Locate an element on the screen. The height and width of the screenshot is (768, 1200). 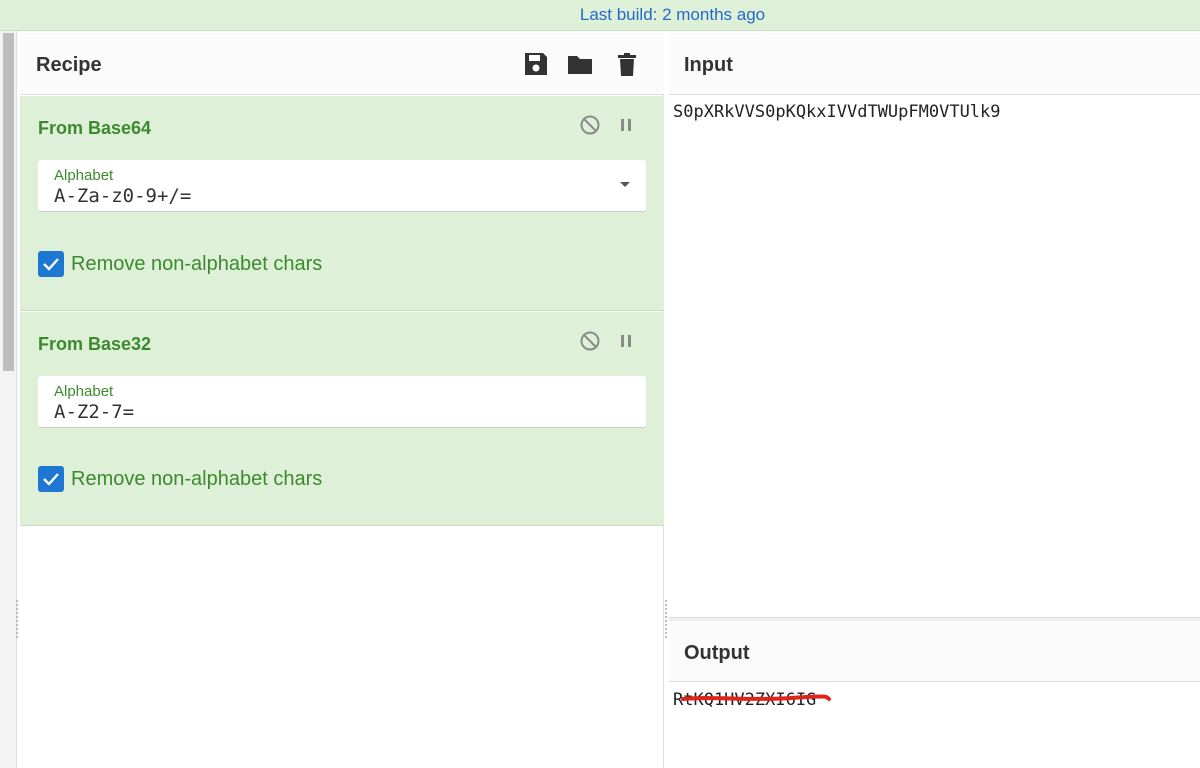
alphabet-input: Alphabet A-Z2-7= is located at coordinates (342, 402).